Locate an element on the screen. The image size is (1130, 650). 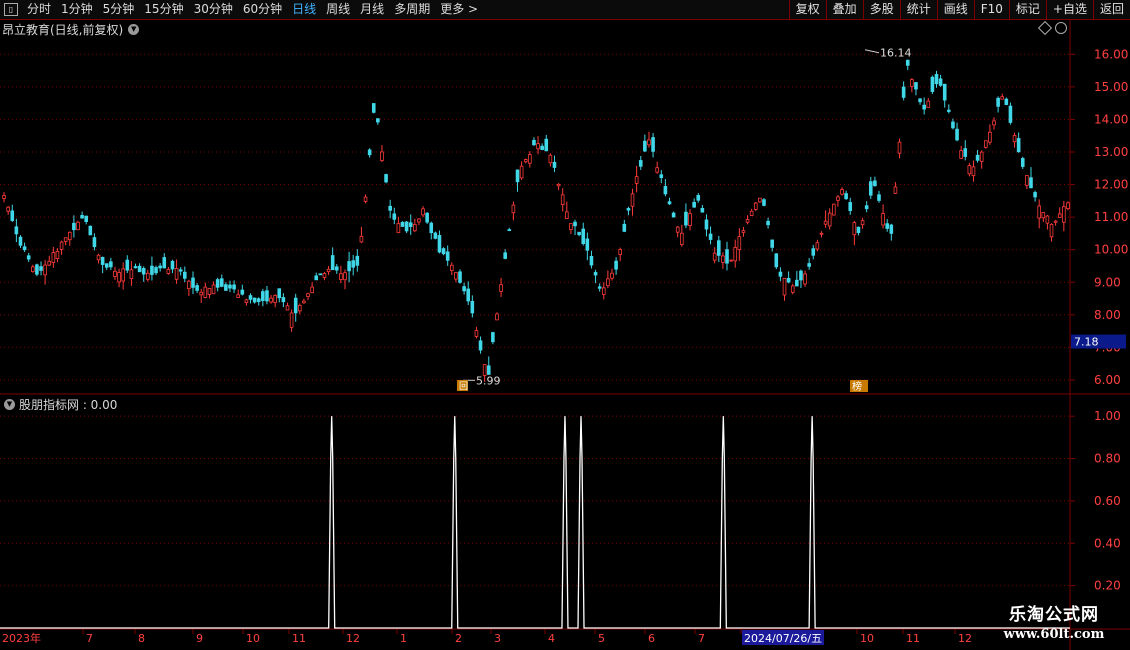
price-axis-label: 10.00 is located at coordinates (1111, 250).